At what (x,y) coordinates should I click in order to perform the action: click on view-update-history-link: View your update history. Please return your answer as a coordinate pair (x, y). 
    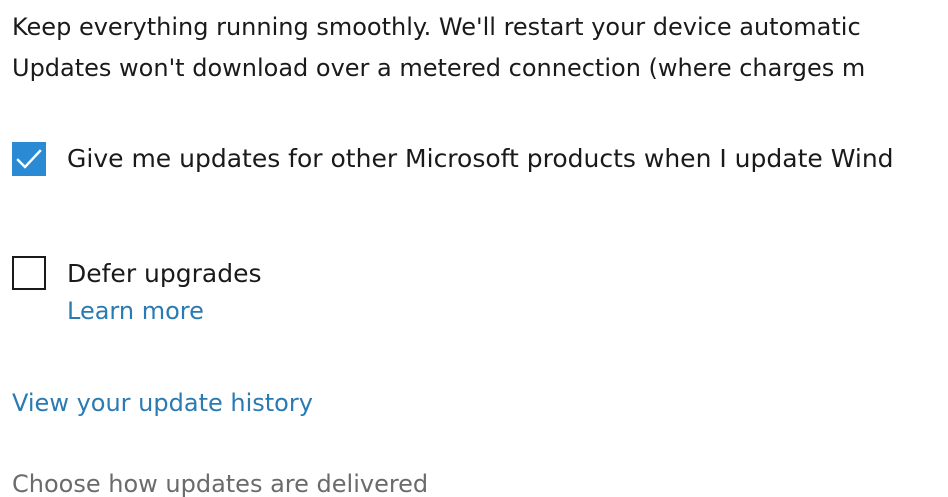
    Looking at the image, I should click on (162, 403).